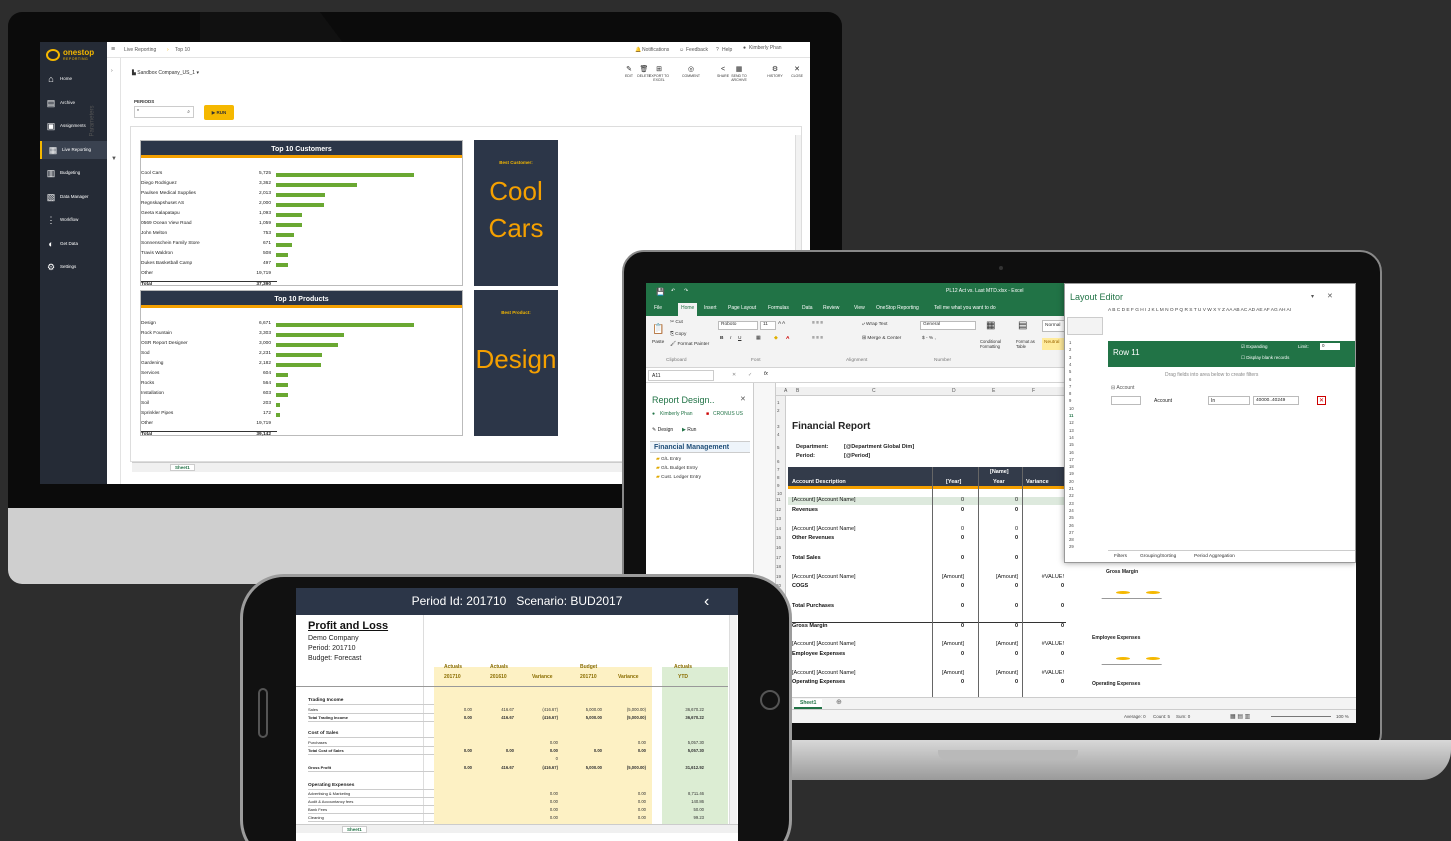  Describe the element at coordinates (921, 625) in the screenshot. I see `report-row: Gross Margin00024` at that location.